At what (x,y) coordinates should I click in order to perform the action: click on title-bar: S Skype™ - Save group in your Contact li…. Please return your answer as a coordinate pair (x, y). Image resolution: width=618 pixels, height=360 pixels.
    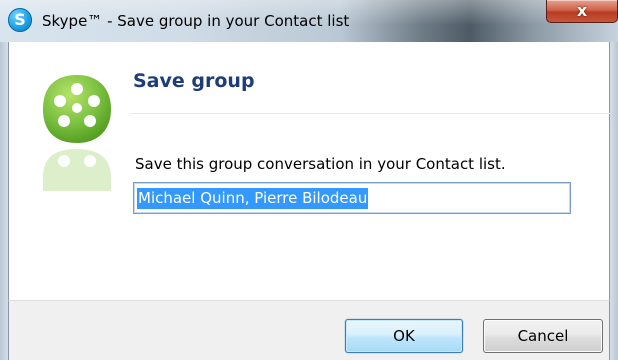
    Looking at the image, I should click on (309, 21).